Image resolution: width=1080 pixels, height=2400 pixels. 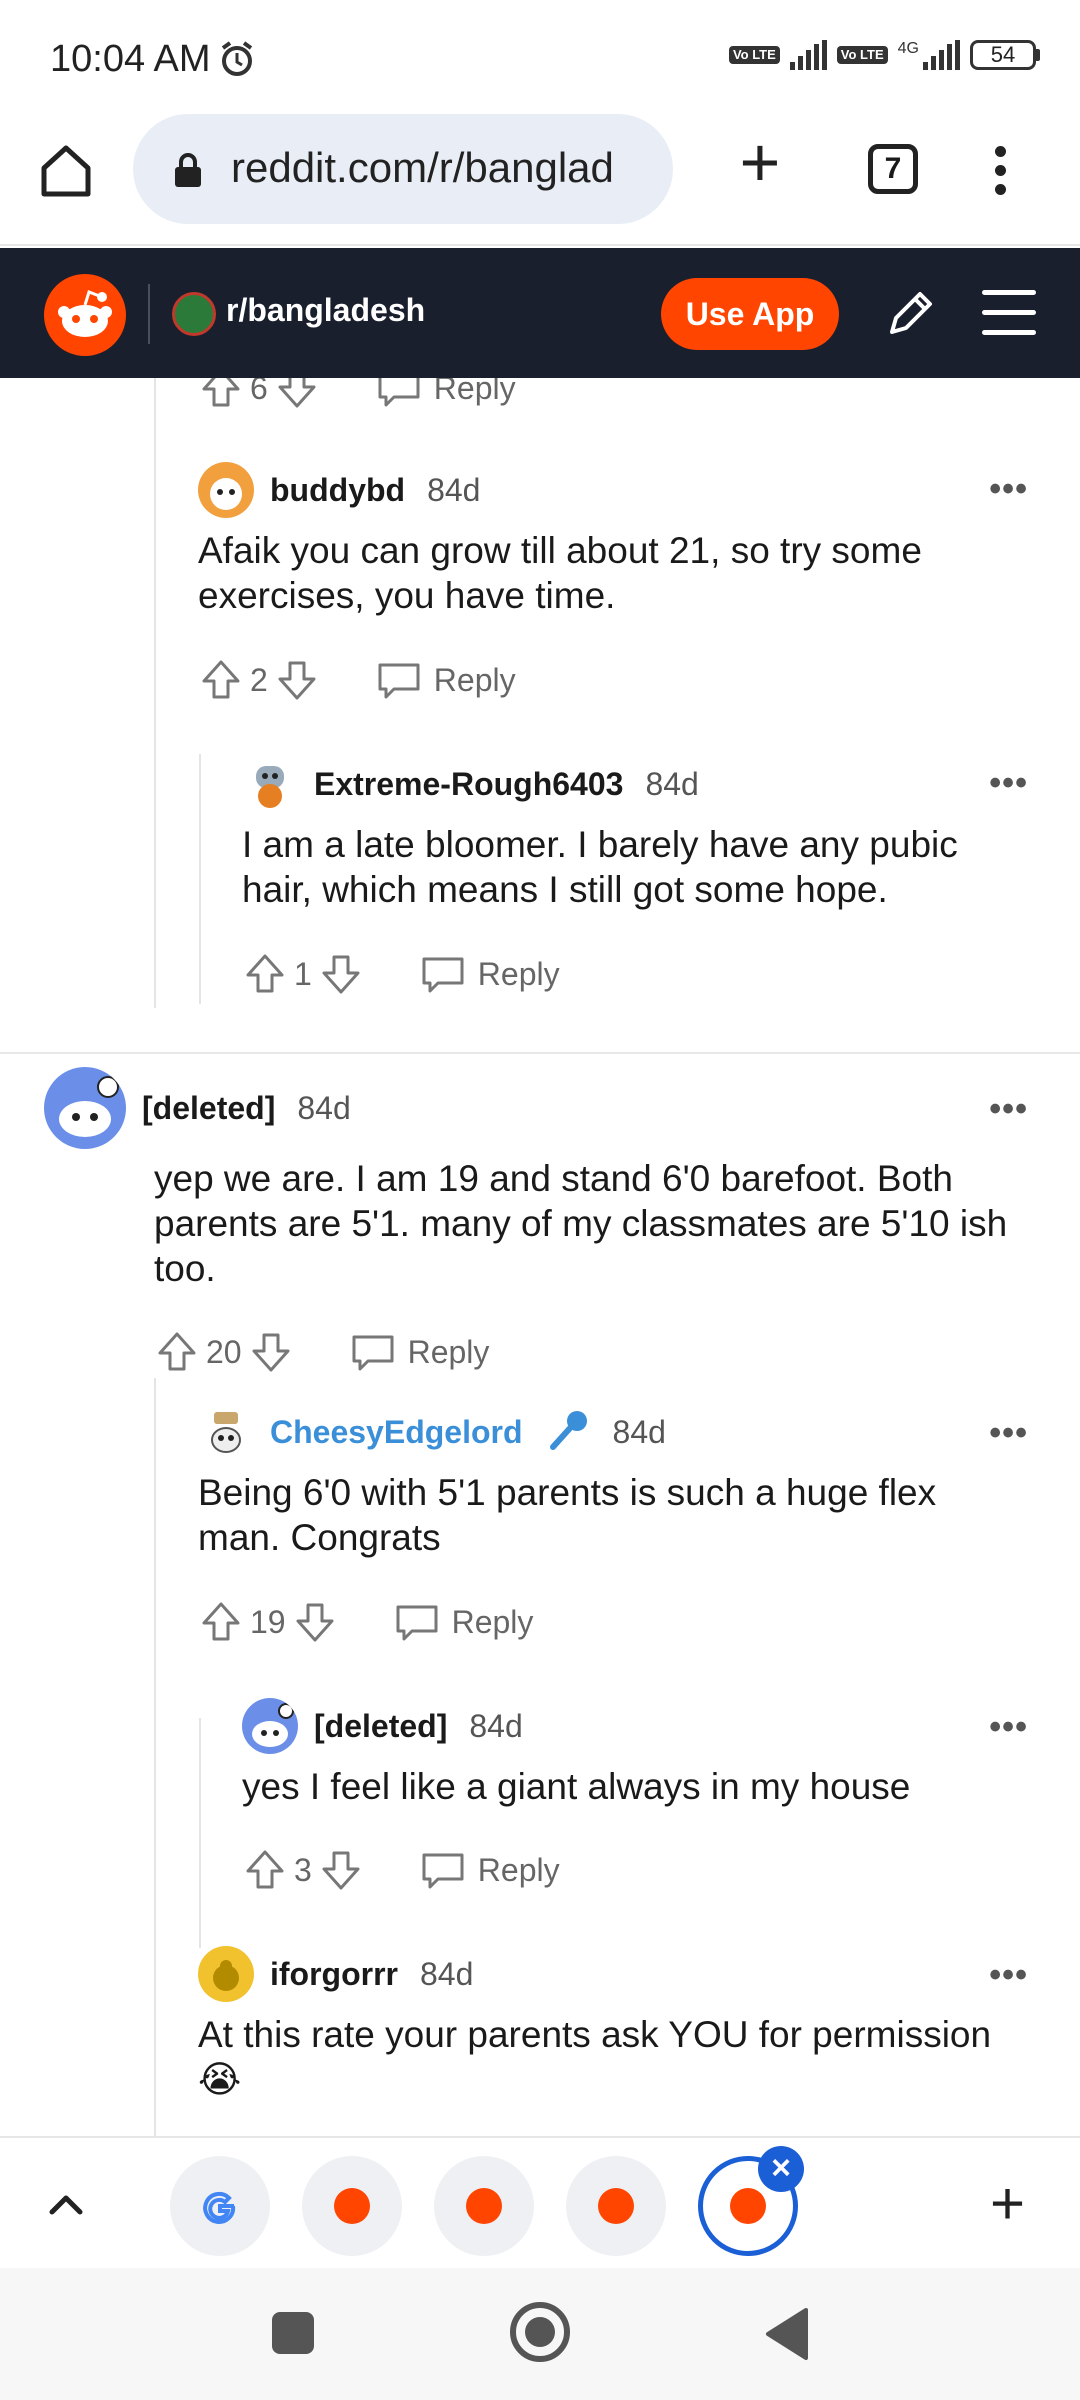 What do you see at coordinates (188, 172) in the screenshot?
I see `lock-icon` at bounding box center [188, 172].